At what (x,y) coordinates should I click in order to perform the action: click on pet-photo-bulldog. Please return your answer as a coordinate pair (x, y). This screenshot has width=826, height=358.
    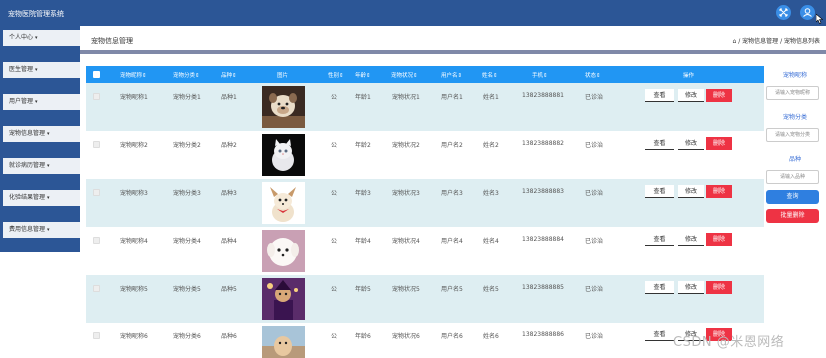
    Looking at the image, I should click on (283, 107).